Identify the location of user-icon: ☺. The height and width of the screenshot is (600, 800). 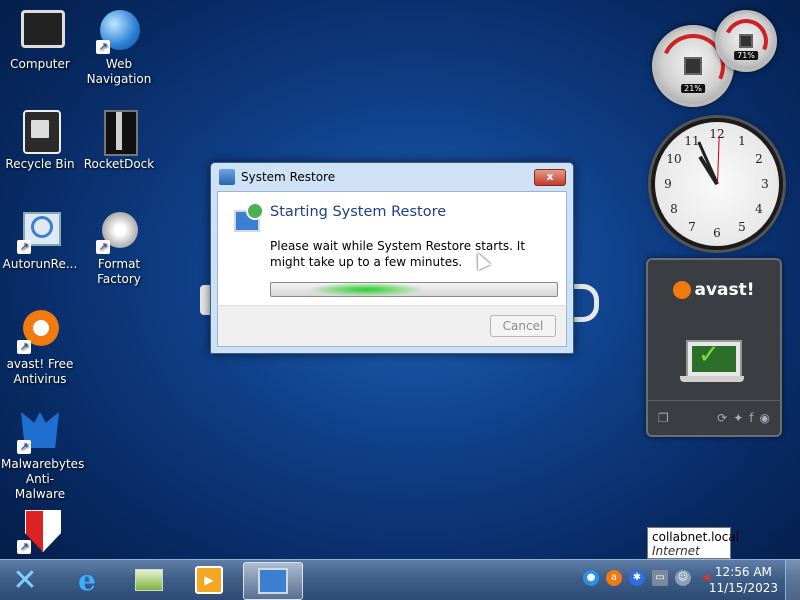
(683, 578).